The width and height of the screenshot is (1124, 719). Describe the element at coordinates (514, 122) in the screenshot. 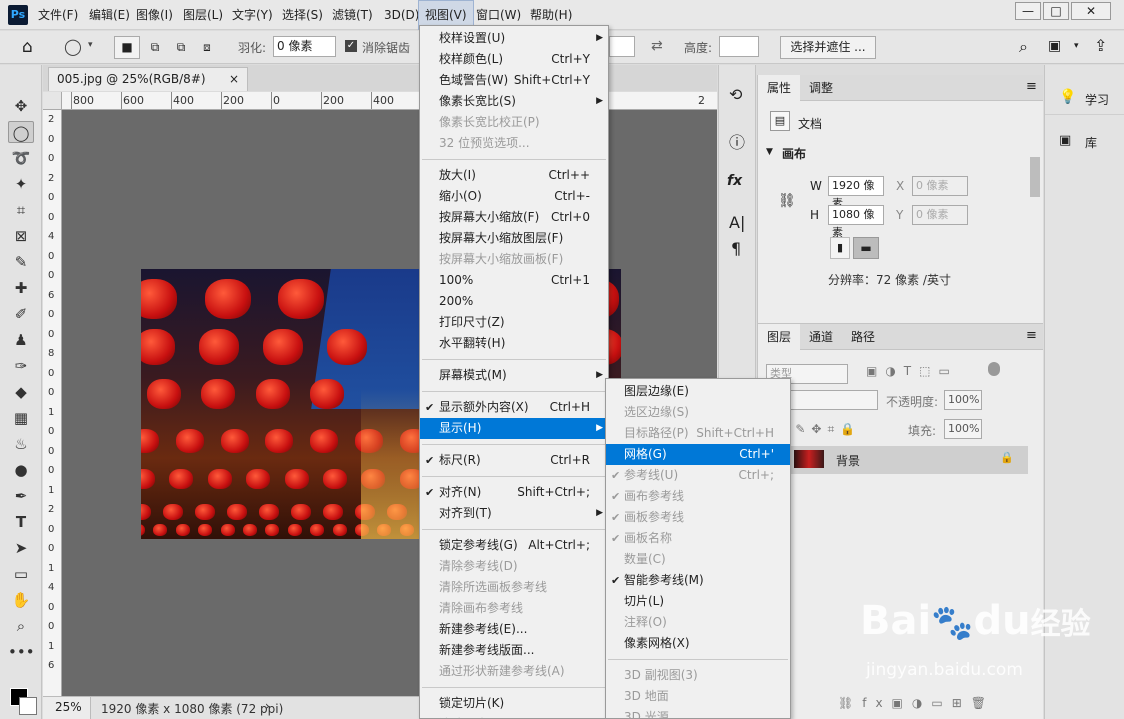

I see `view-menu-item: 像素长宽比校正(P)` at that location.